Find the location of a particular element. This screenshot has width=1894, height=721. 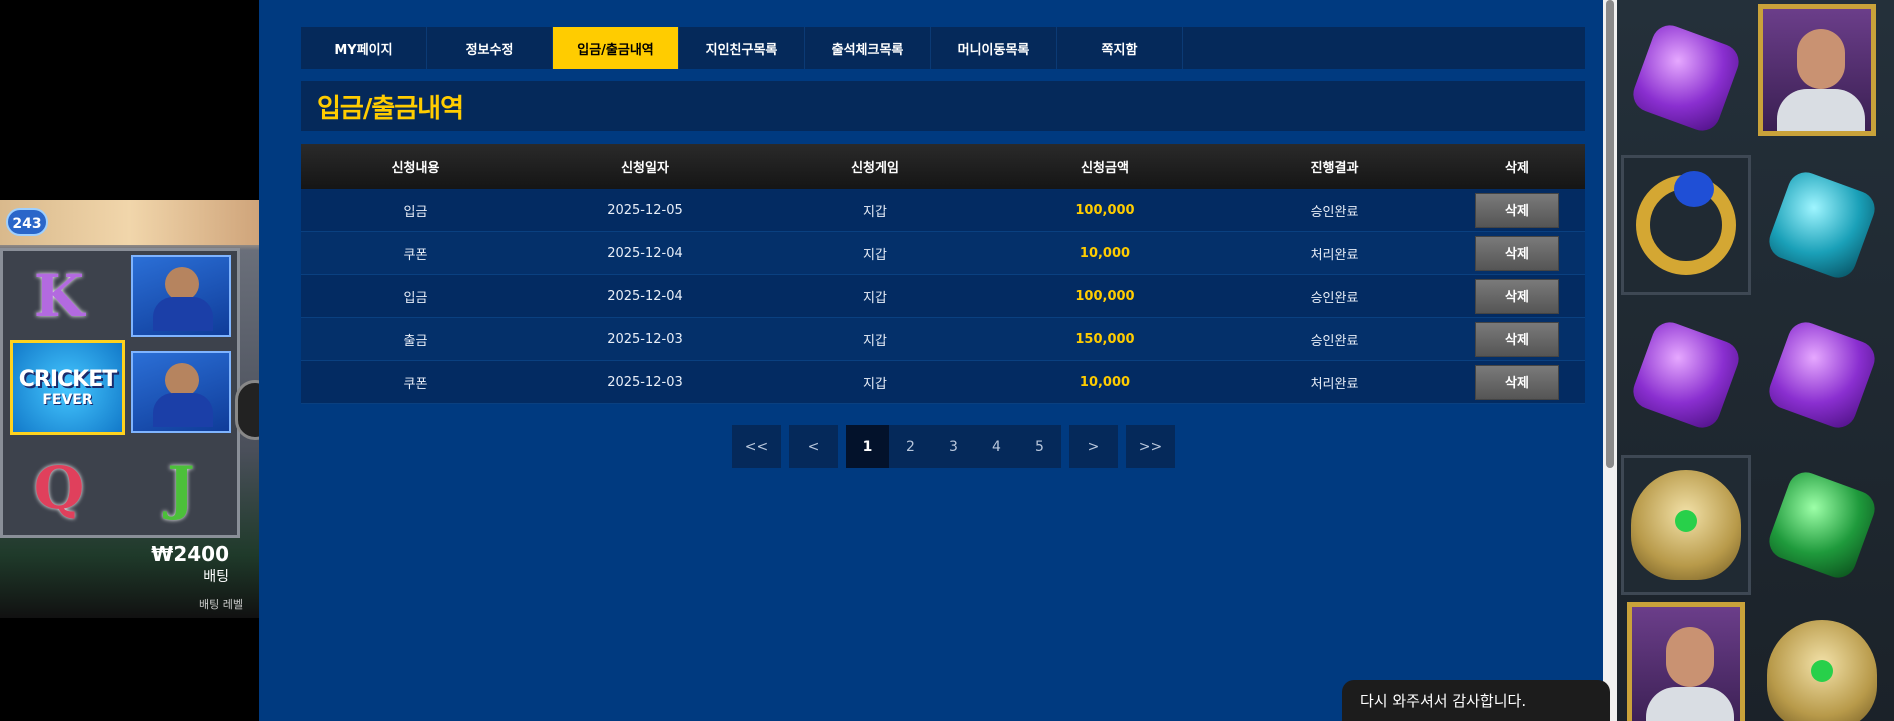

bet-amount: ₩2400 is located at coordinates (190, 554).